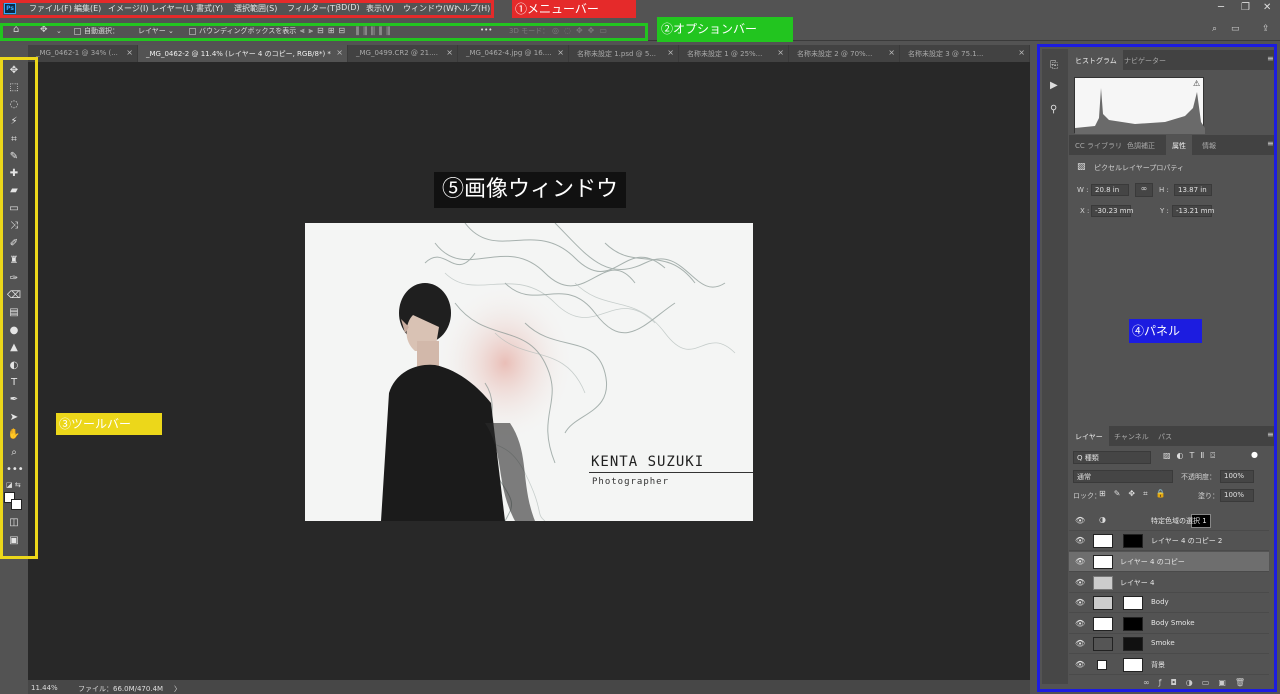  Describe the element at coordinates (324, 32) in the screenshot. I see `option-bar-highlight` at that location.